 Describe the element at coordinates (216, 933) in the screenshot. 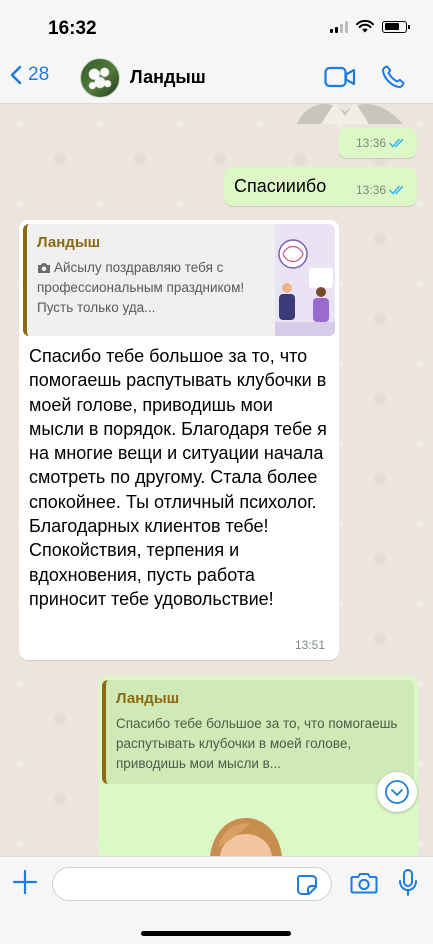

I see `home-indicator` at that location.